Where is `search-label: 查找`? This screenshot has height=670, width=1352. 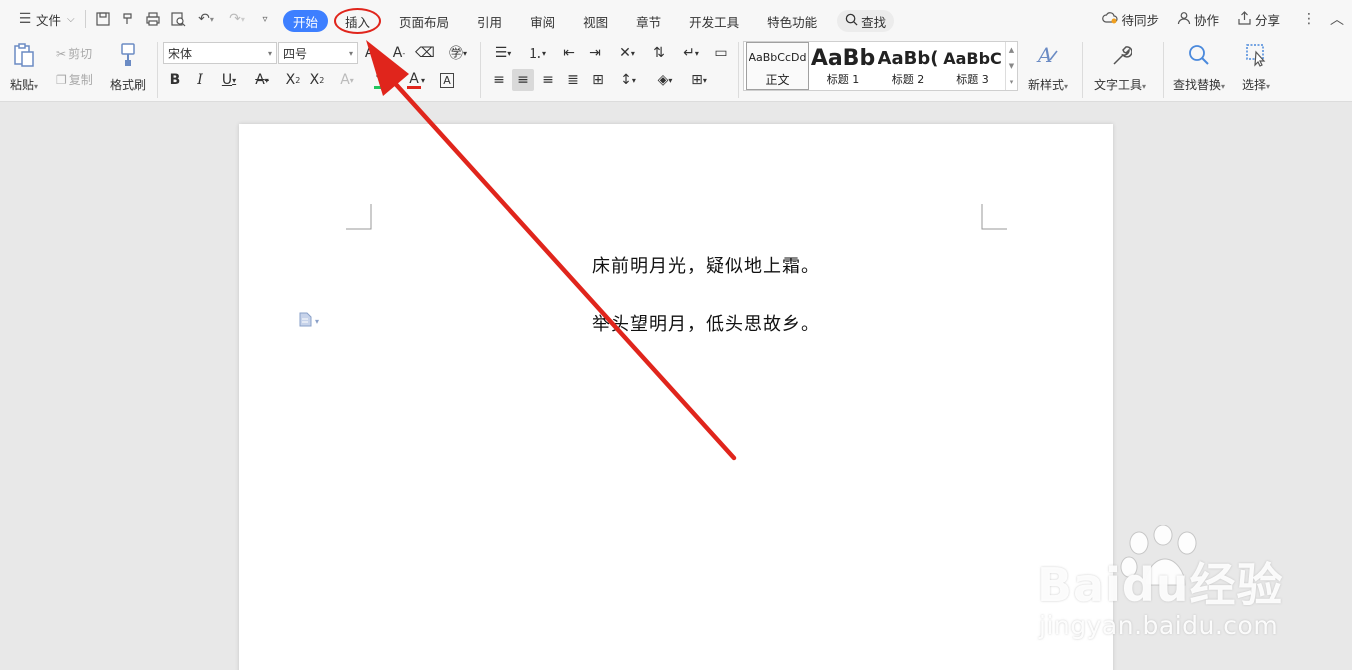 search-label: 查找 is located at coordinates (874, 22).